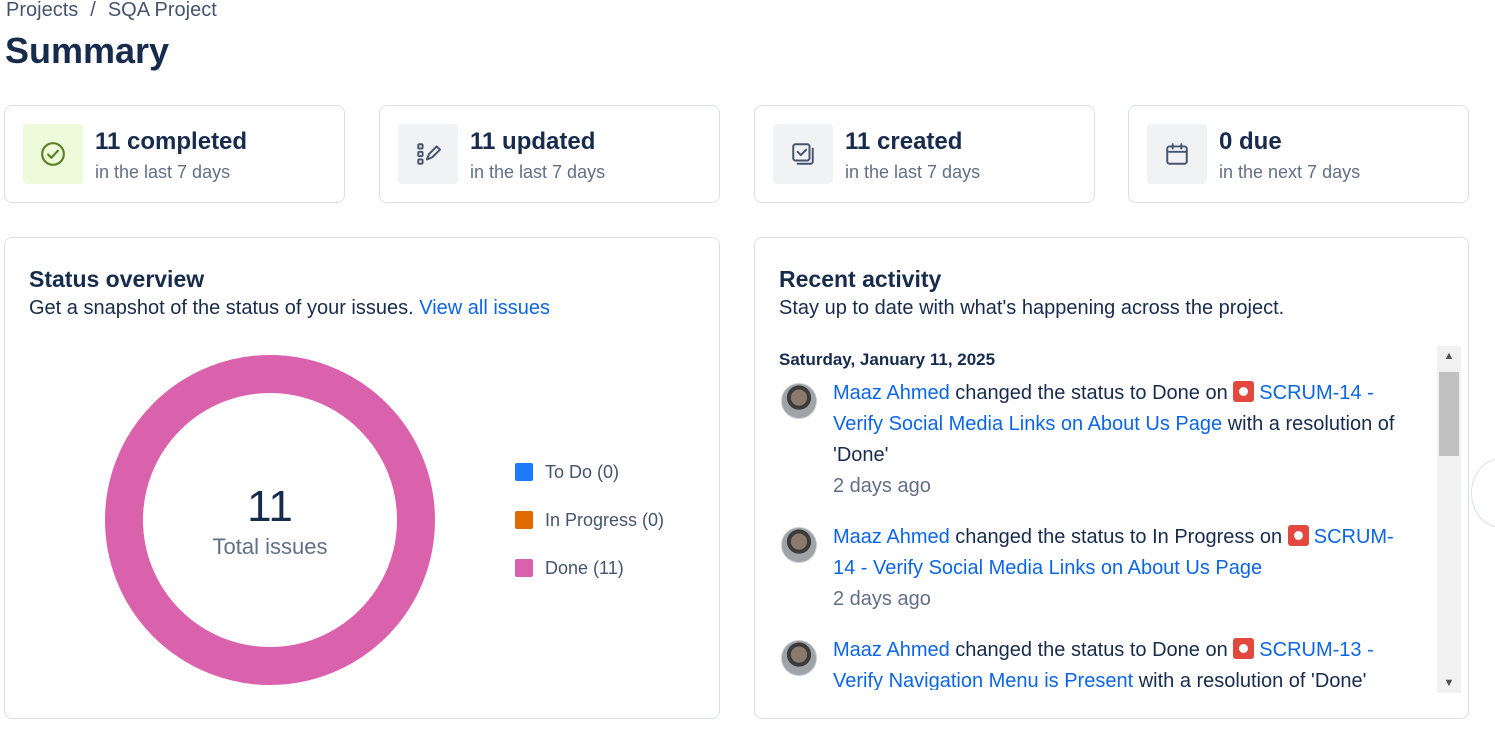 This screenshot has height=742, width=1495. Describe the element at coordinates (584, 567) in the screenshot. I see `legend-label: Done (11)` at that location.